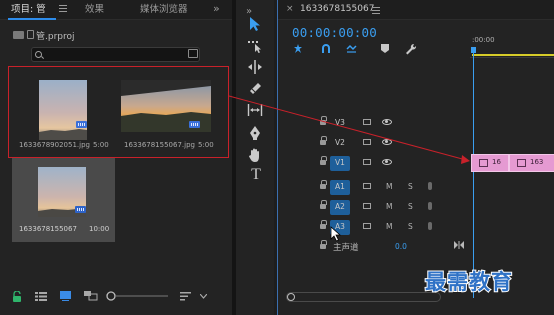 Image resolution: width=554 pixels, height=315 pixels. Describe the element at coordinates (537, 162) in the screenshot. I see `clip-label: 163` at that location.